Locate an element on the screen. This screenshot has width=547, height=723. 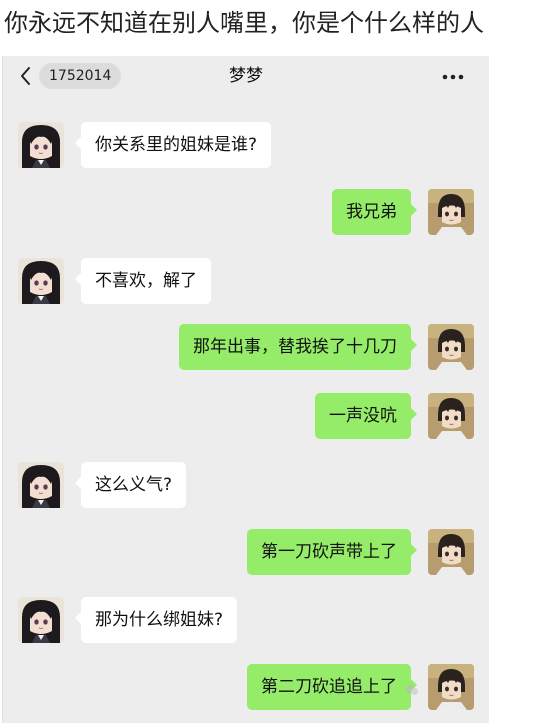
message-bubble-self: 我兄弟 is located at coordinates (374, 212).